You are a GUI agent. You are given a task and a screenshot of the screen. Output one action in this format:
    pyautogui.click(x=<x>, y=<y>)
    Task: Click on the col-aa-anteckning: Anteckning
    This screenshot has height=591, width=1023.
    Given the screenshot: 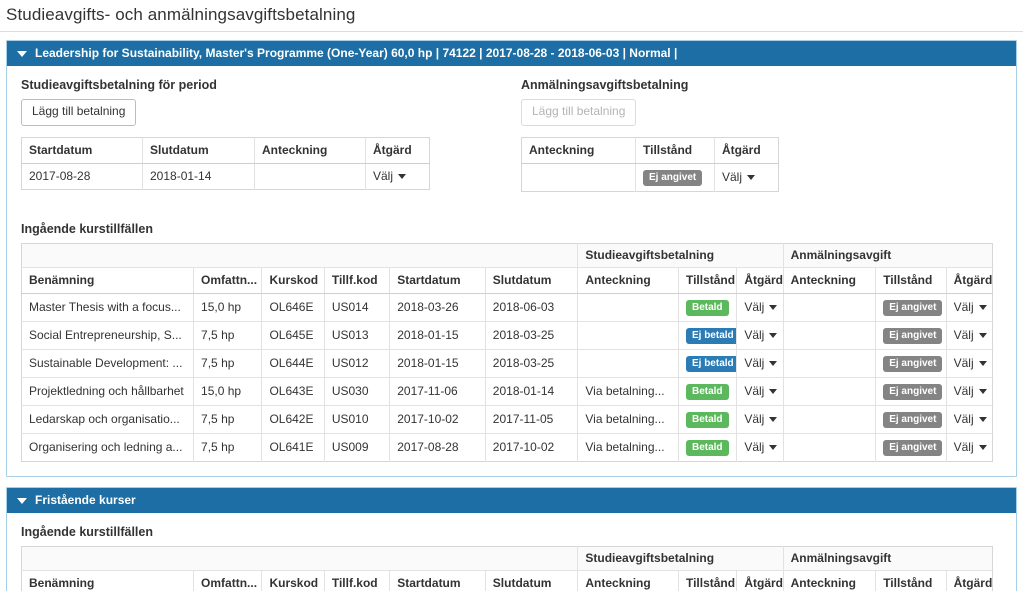 What is the action you would take?
    pyautogui.click(x=830, y=280)
    